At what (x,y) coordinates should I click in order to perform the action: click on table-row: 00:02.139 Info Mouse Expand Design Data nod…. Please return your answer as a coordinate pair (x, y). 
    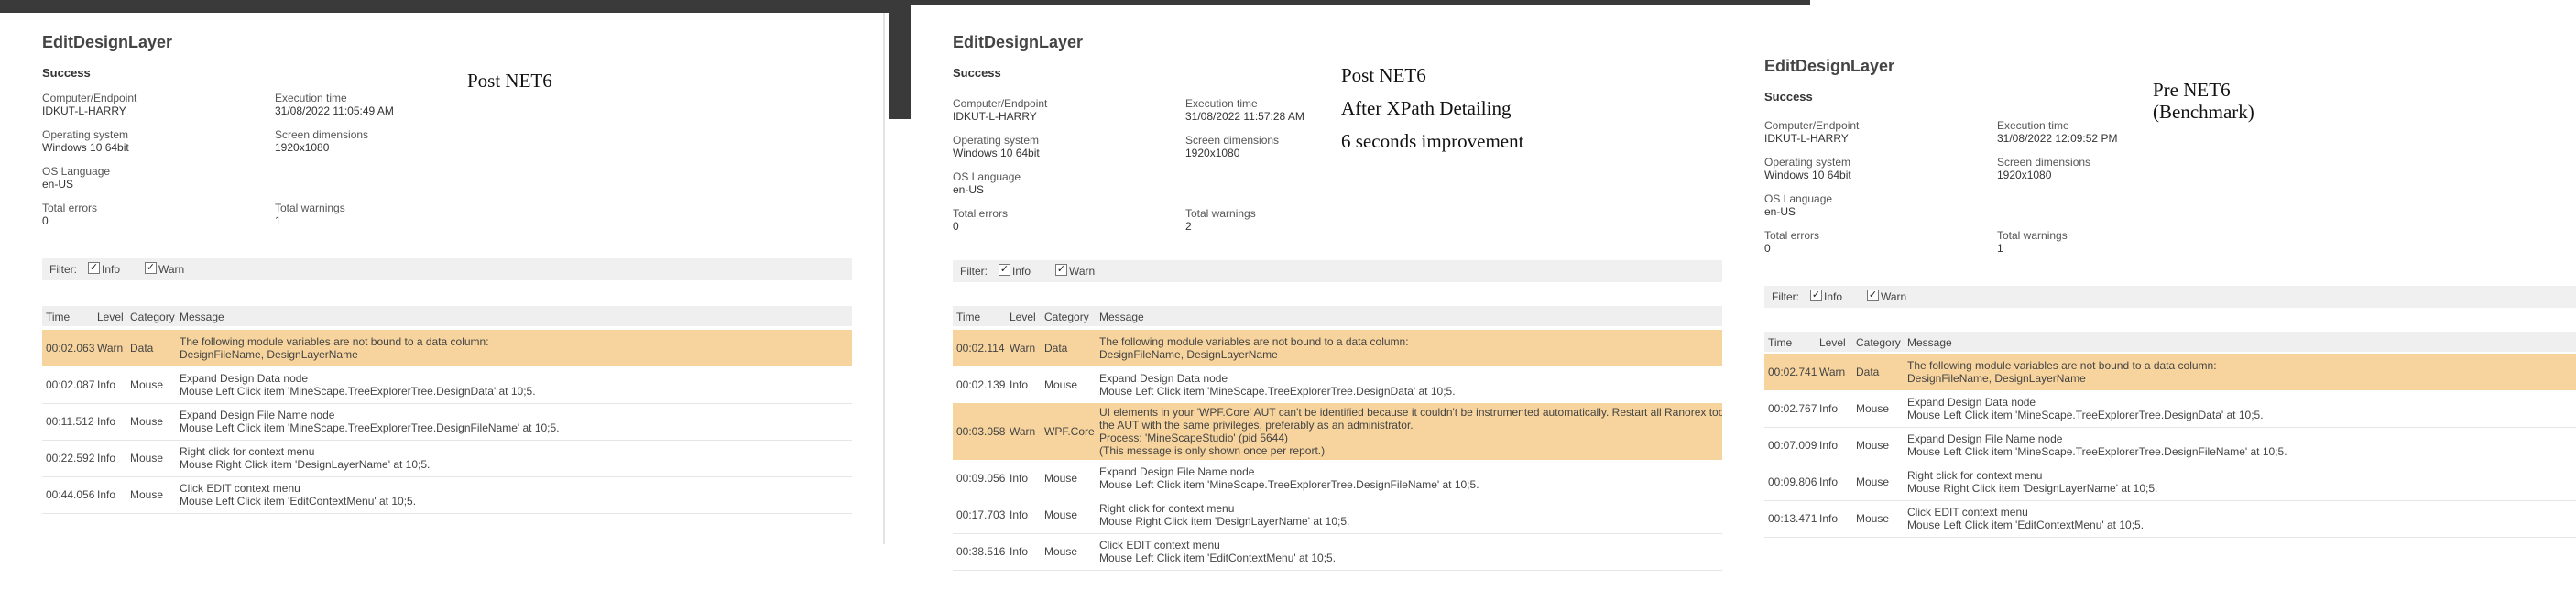
    Looking at the image, I should click on (1356, 385).